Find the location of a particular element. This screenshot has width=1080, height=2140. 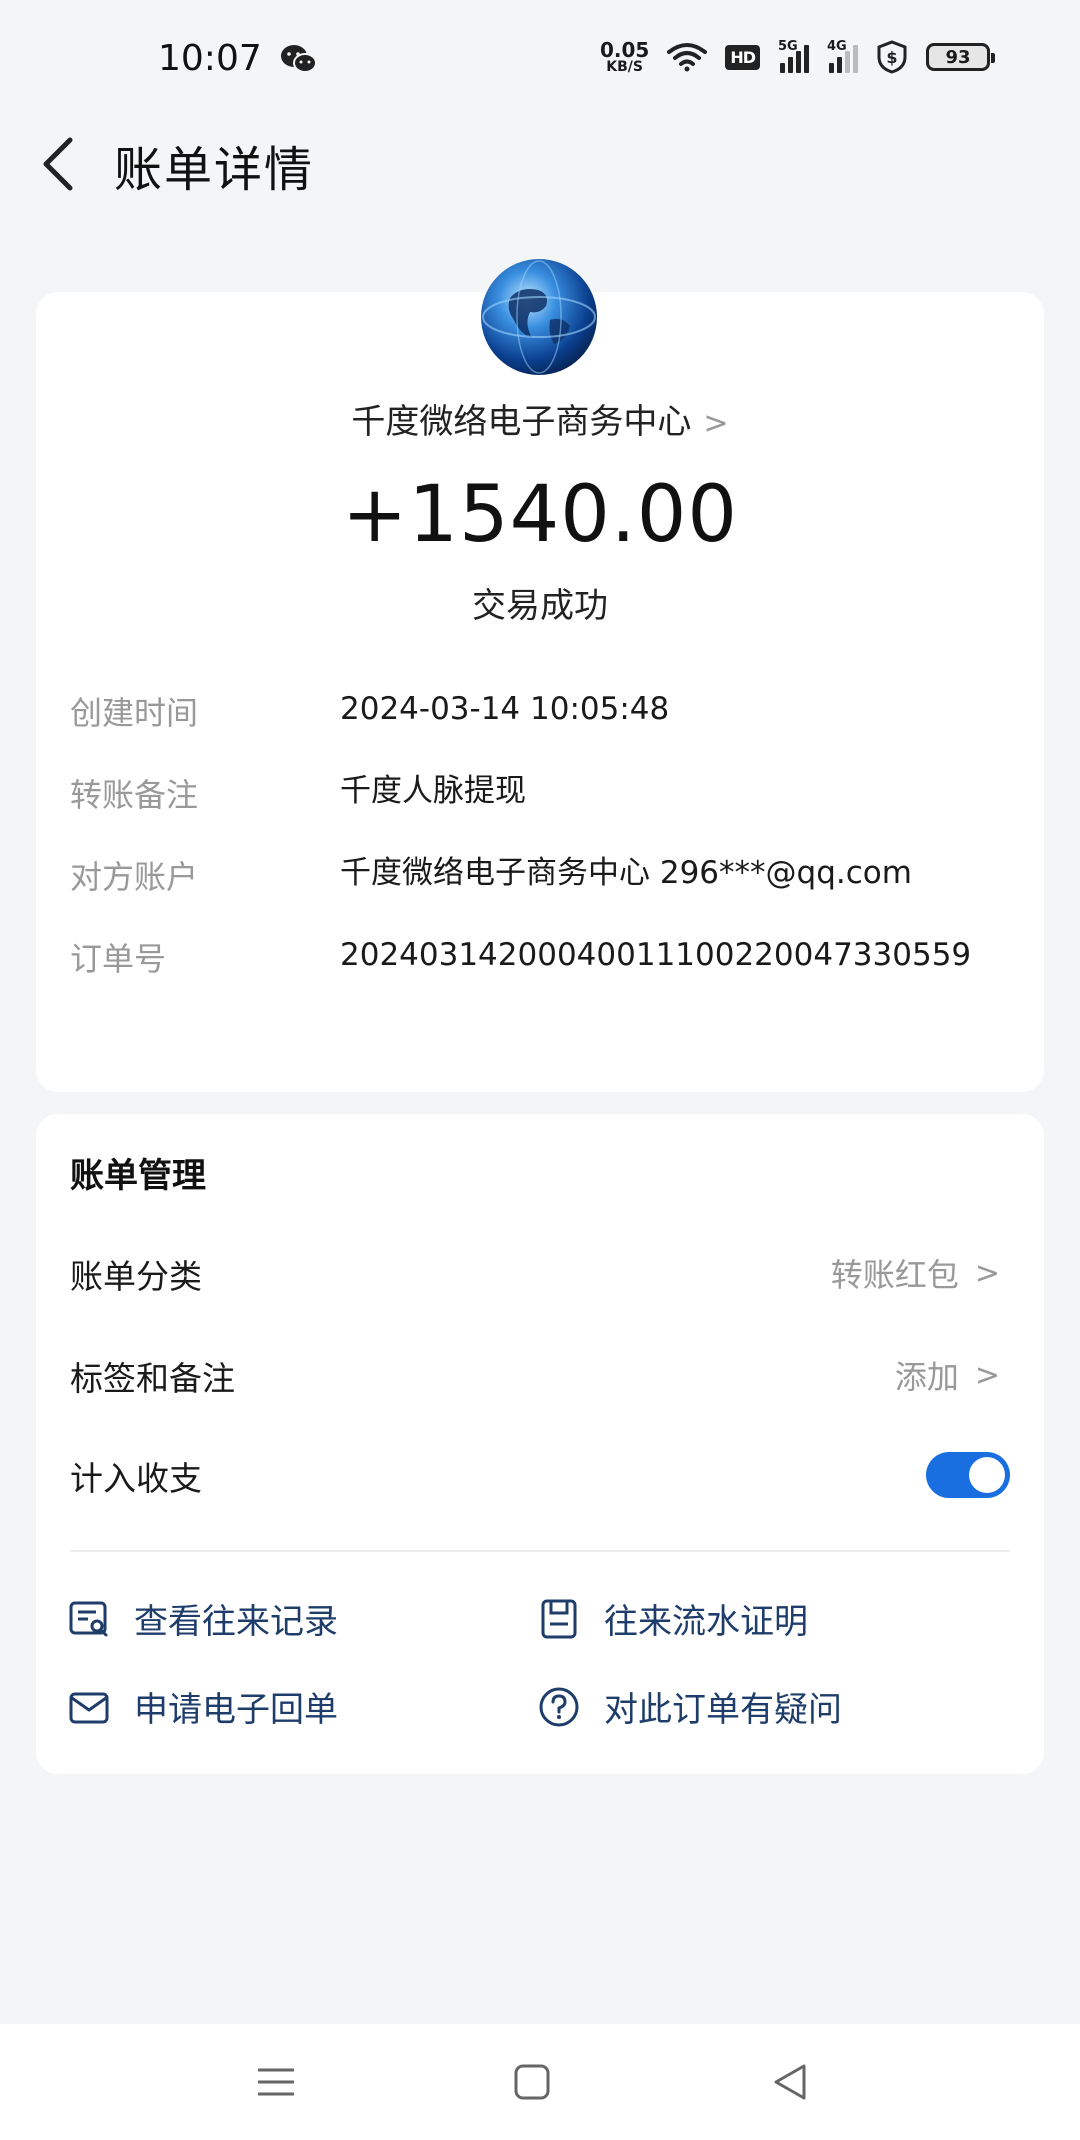

toggle-knob is located at coordinates (987, 1475).